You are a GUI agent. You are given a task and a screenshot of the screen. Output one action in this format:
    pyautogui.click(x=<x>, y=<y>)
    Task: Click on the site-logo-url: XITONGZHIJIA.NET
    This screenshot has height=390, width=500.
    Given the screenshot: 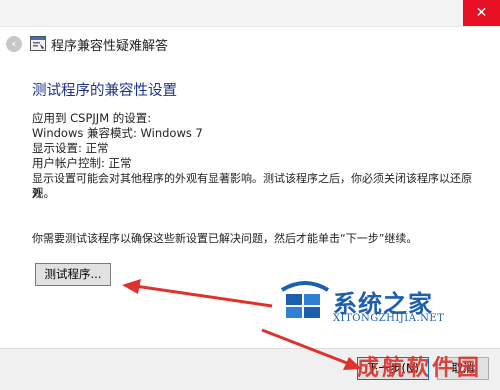 What is the action you would take?
    pyautogui.click(x=389, y=318)
    